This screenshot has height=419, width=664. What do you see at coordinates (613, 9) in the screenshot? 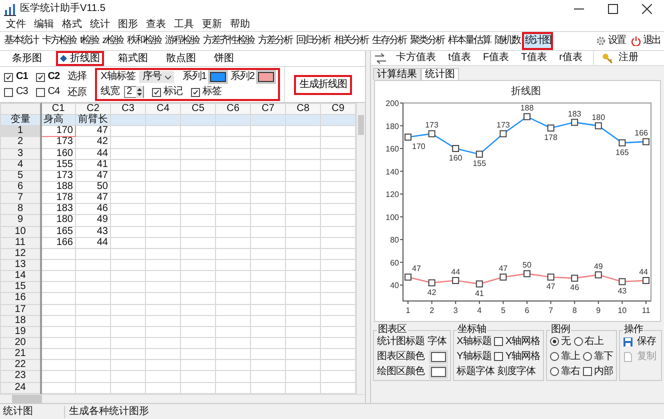
I see `maximize-icon` at bounding box center [613, 9].